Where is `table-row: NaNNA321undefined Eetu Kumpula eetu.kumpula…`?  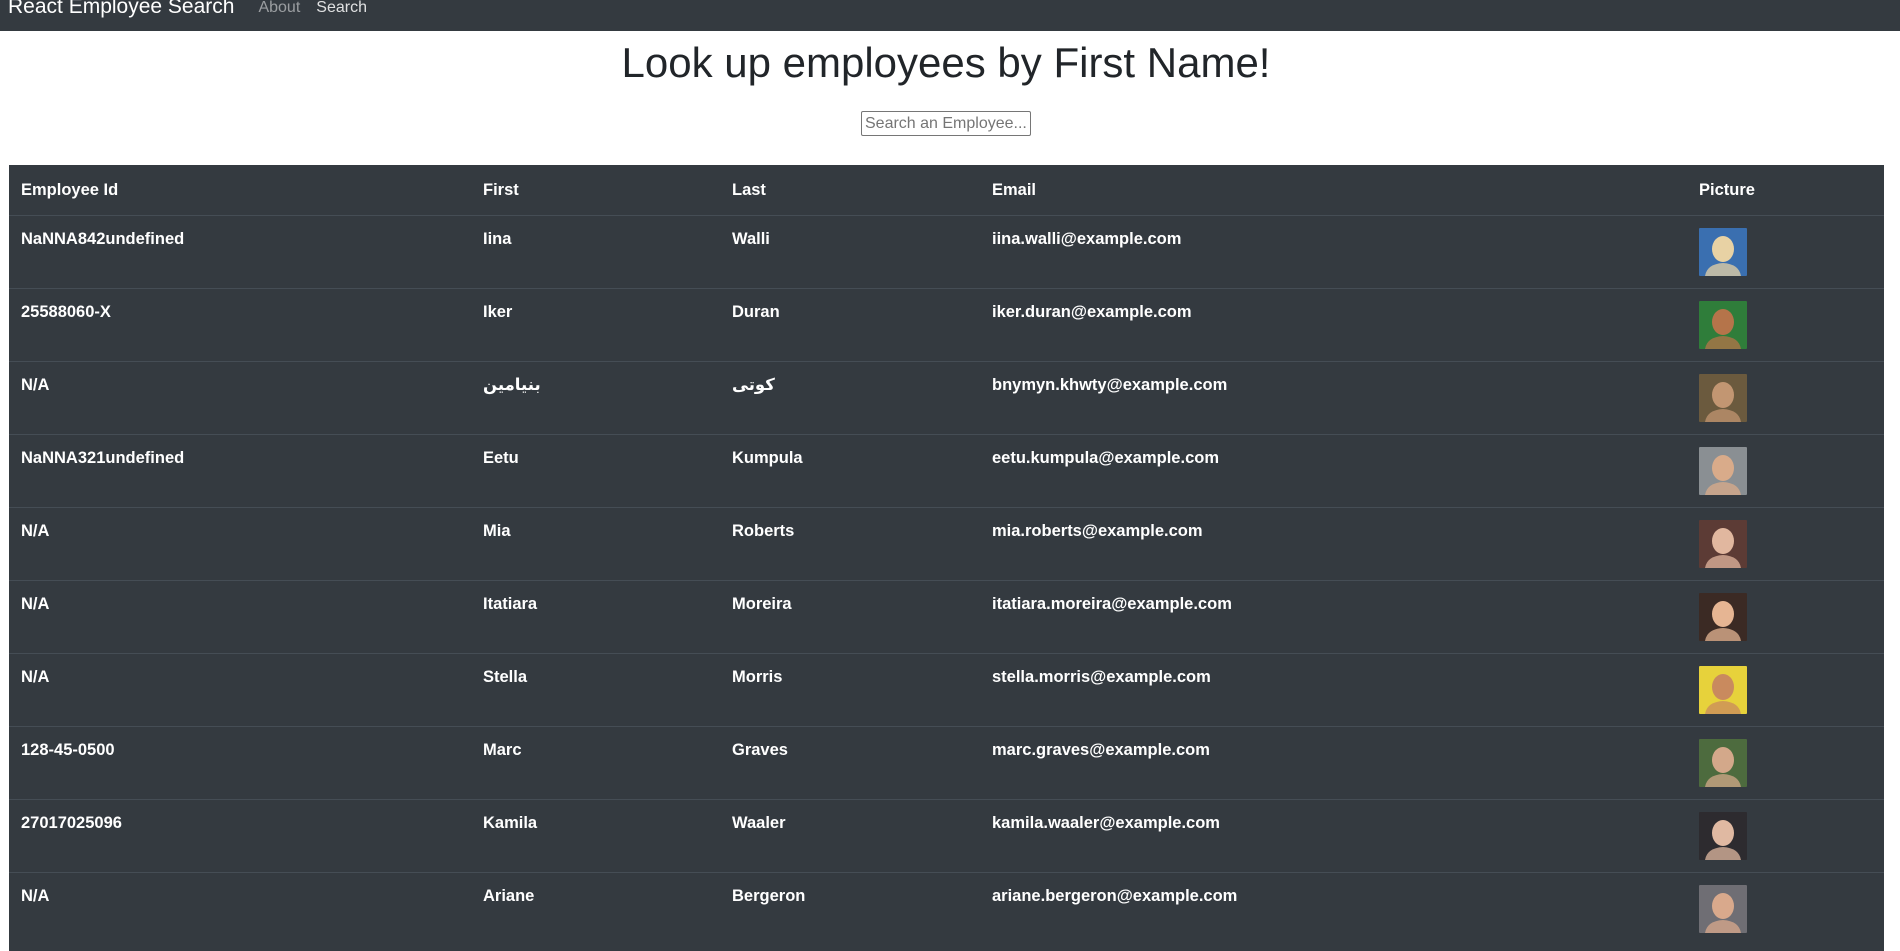
table-row: NaNNA321undefined Eetu Kumpula eetu.kumpula… is located at coordinates (946, 471).